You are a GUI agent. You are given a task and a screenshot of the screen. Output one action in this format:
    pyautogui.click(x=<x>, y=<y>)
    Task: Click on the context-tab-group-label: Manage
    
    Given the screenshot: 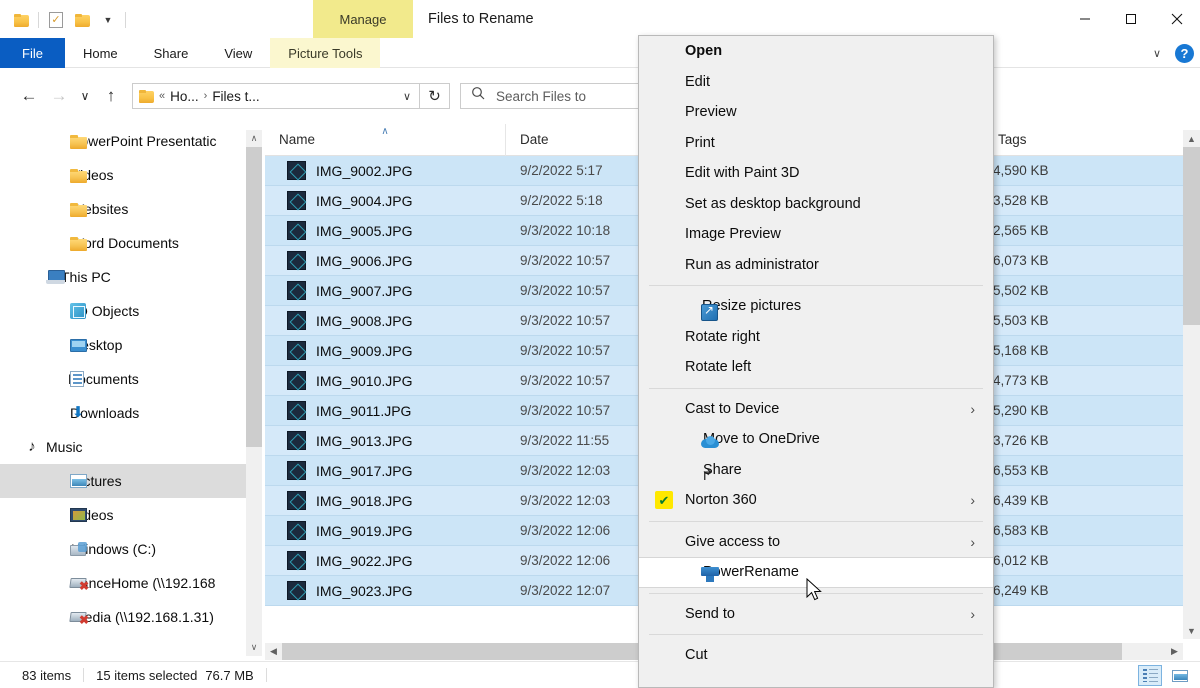 What is the action you would take?
    pyautogui.click(x=363, y=19)
    